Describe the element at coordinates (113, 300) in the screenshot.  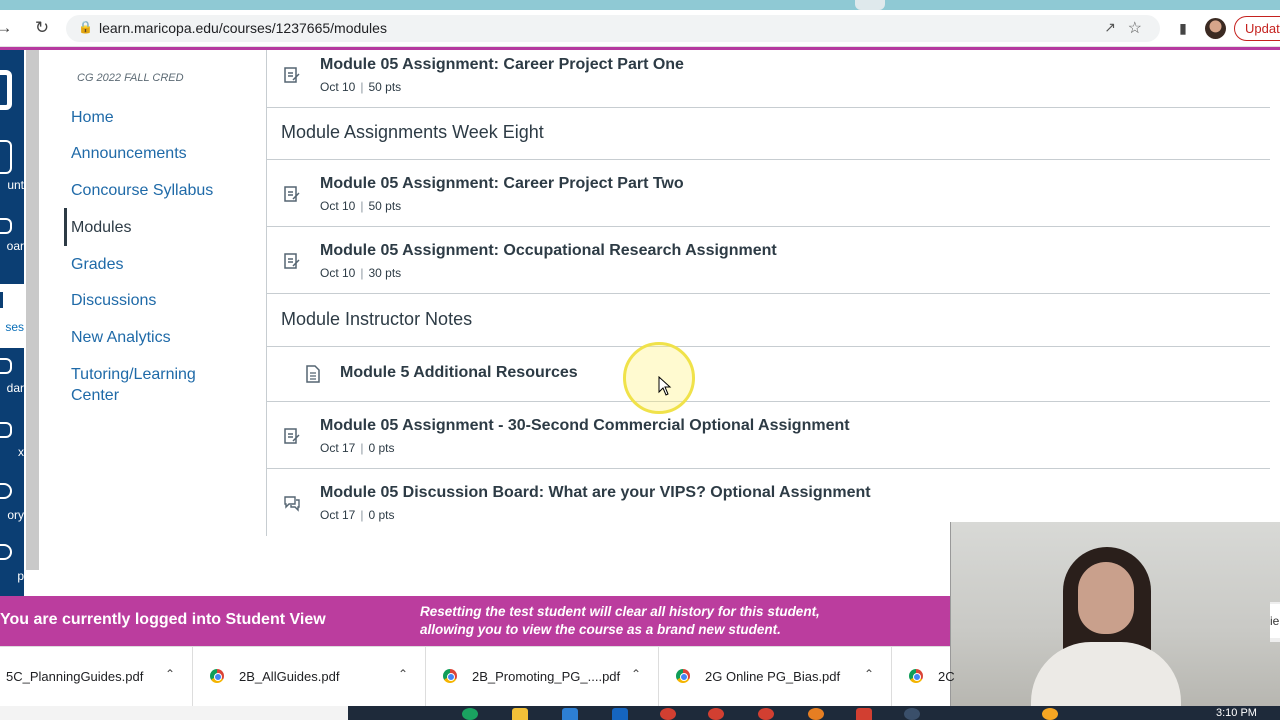
I see `course-nav-discussions: Discussions` at that location.